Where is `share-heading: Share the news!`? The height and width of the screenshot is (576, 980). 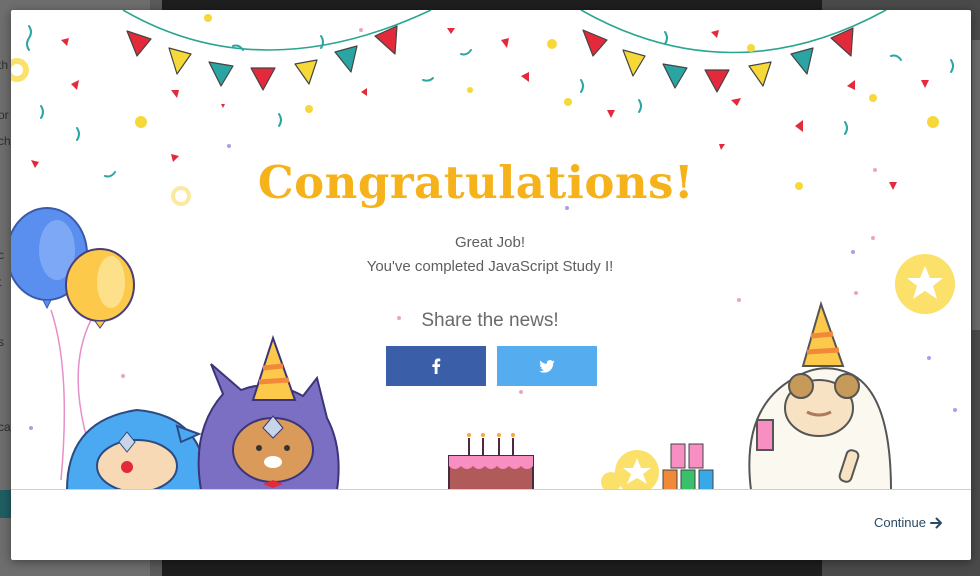 share-heading: Share the news! is located at coordinates (490, 320).